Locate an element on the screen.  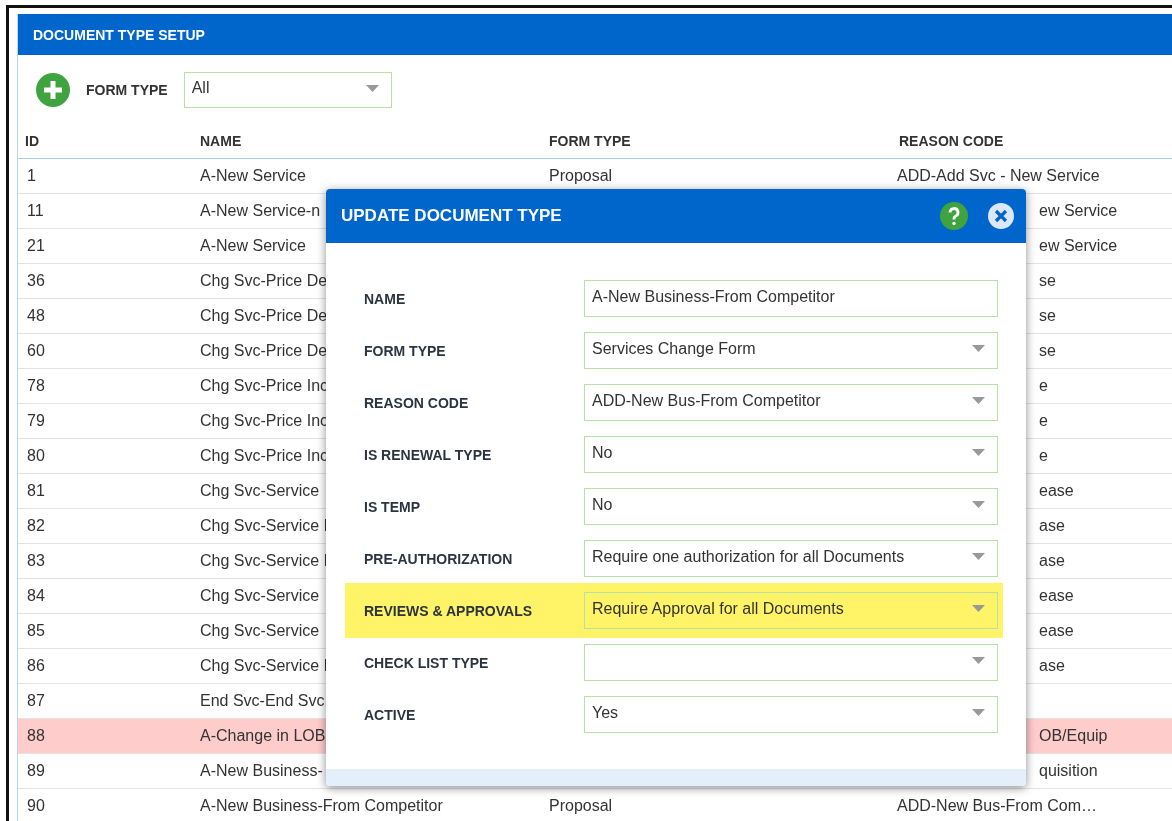
field-label: FORM TYPE is located at coordinates (405, 350).